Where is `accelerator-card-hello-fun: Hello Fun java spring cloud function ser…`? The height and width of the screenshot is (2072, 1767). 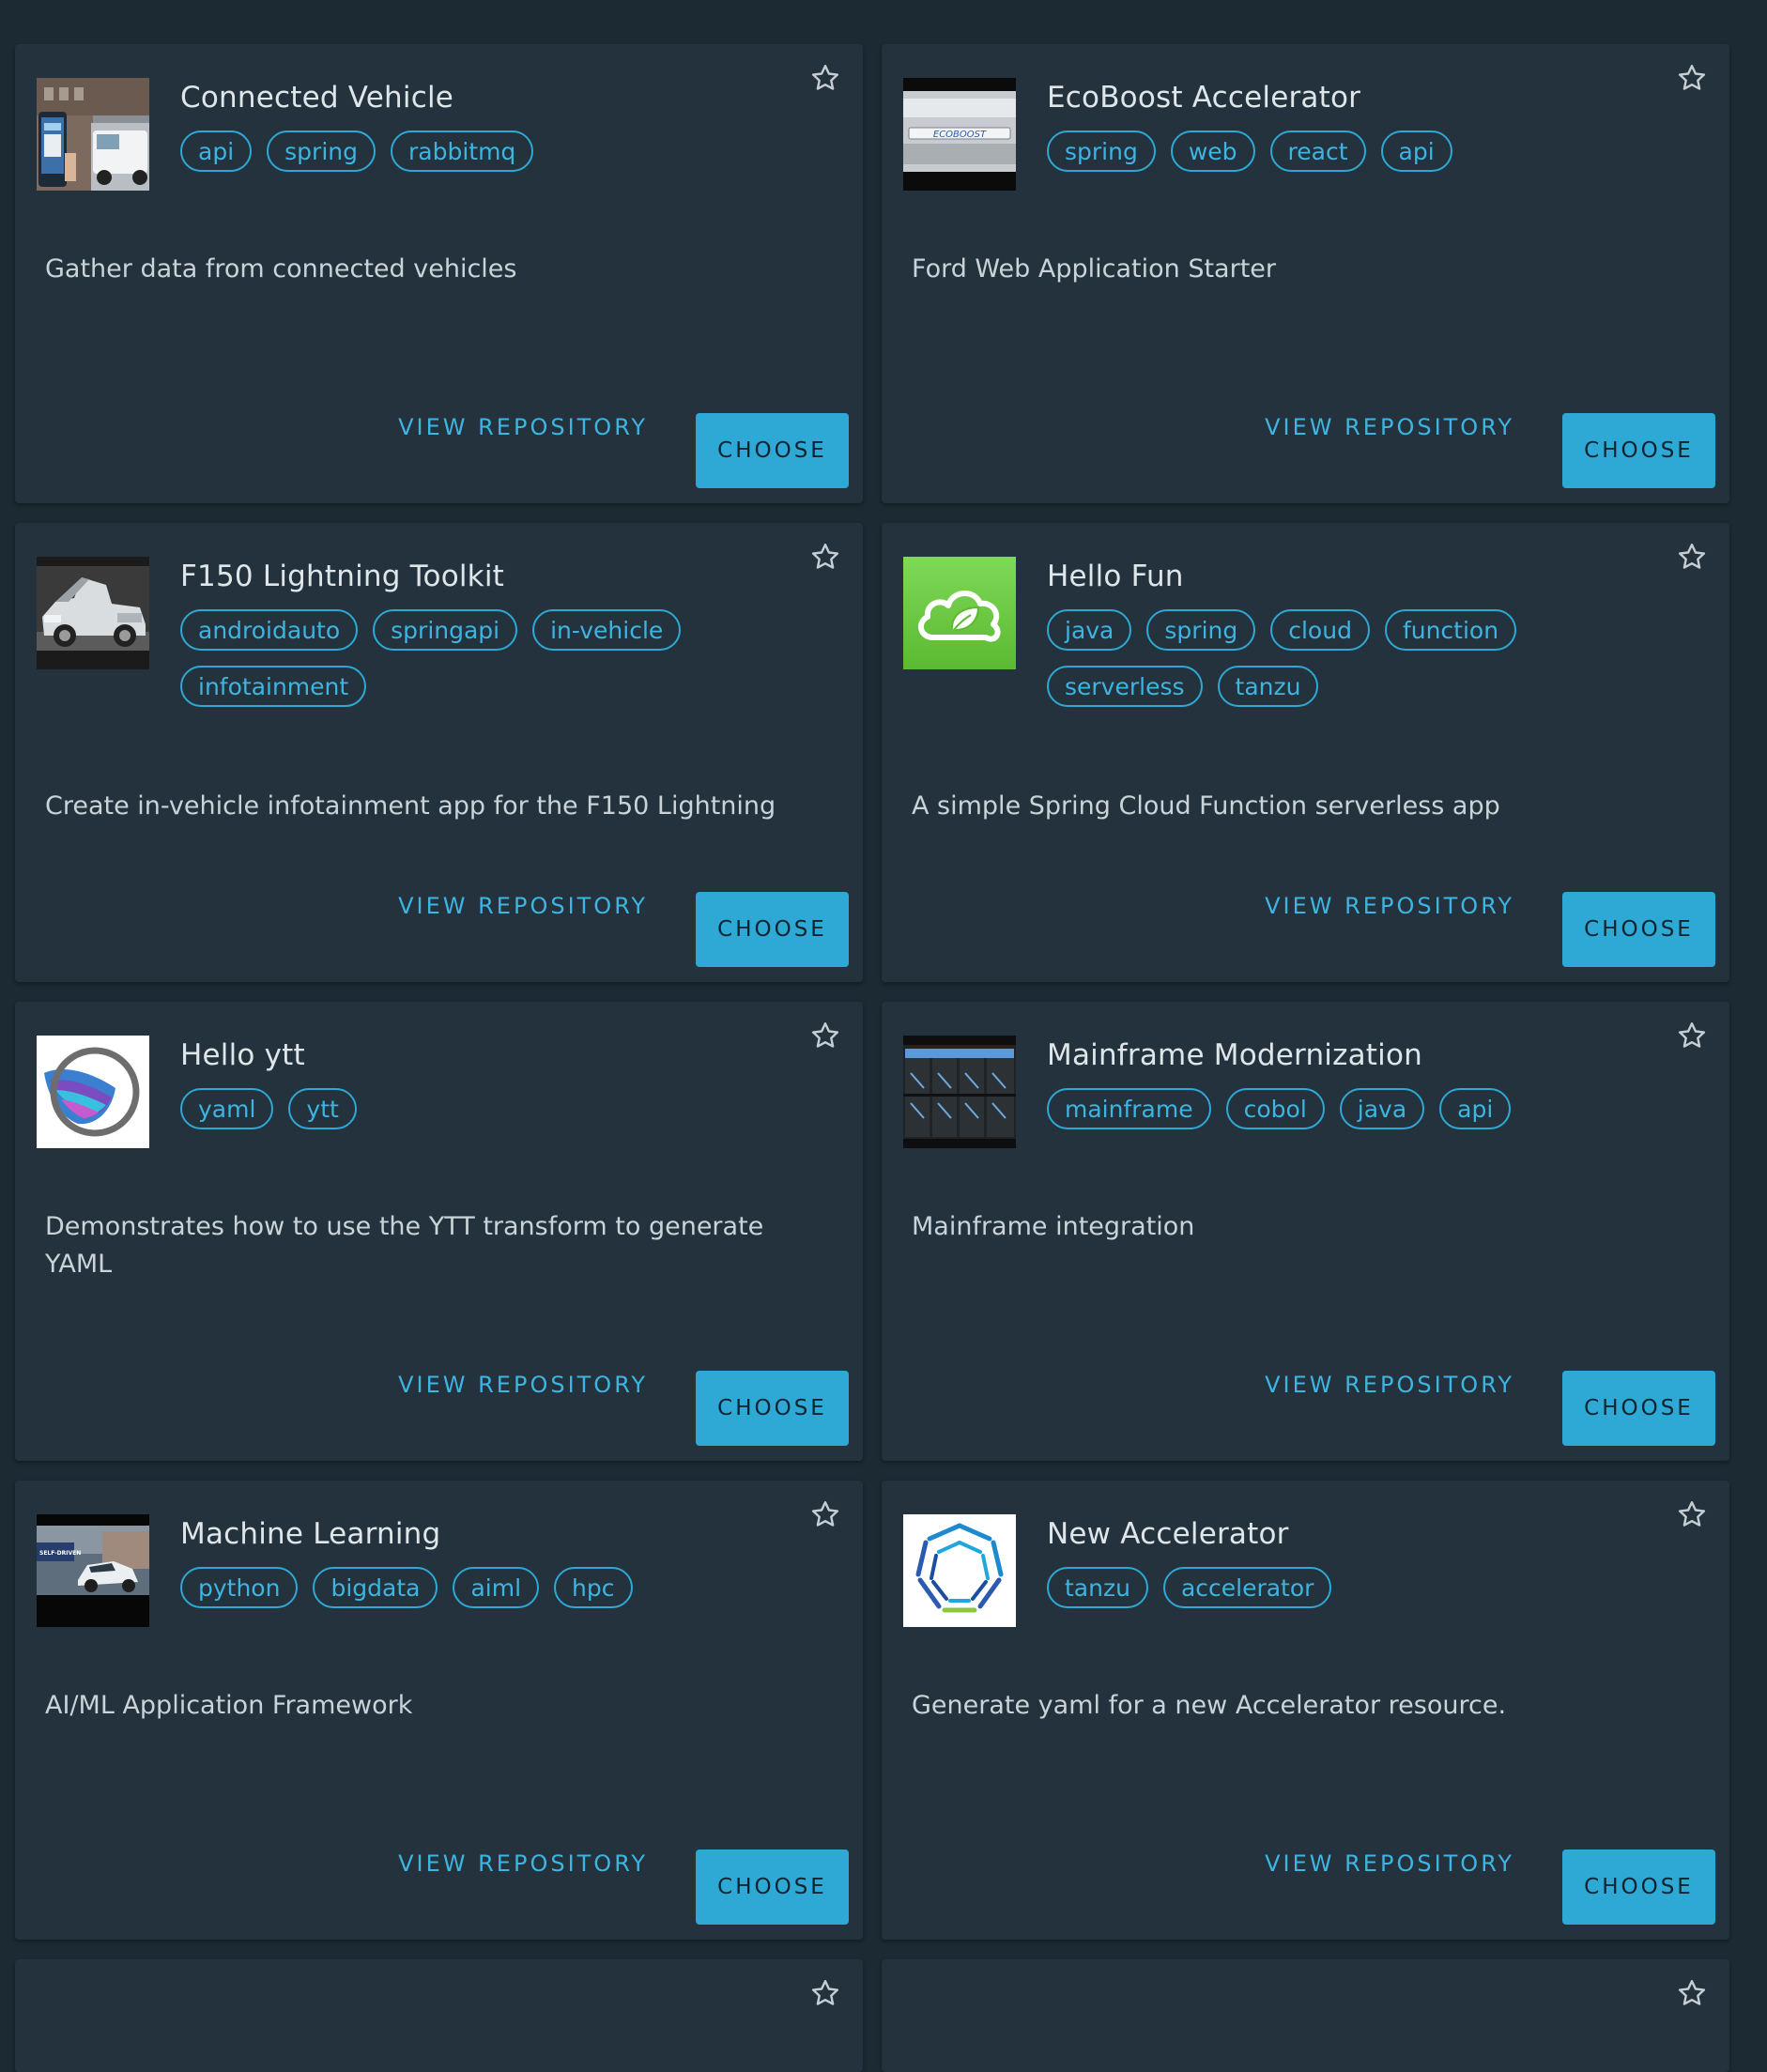 accelerator-card-hello-fun: Hello Fun java spring cloud function ser… is located at coordinates (1306, 753).